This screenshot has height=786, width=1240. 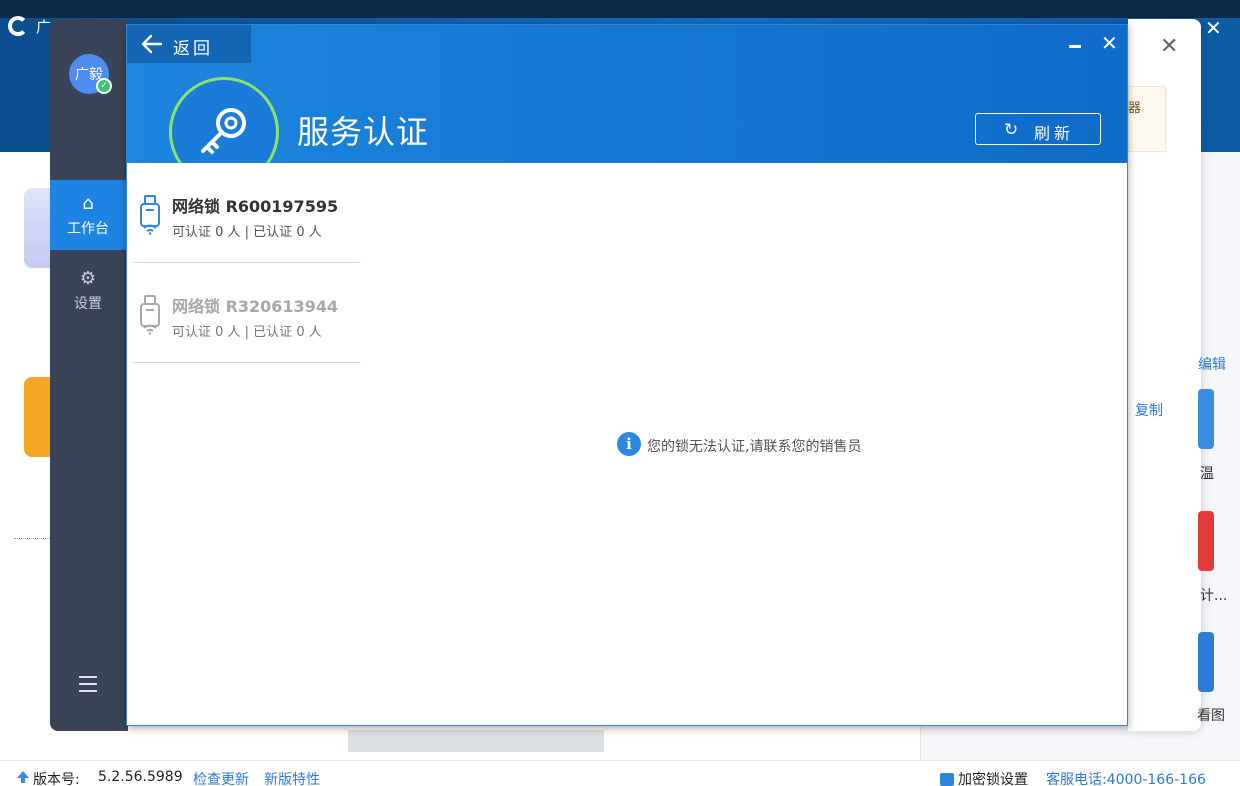 What do you see at coordinates (88, 304) in the screenshot?
I see `sidebar-item-label: 设置` at bounding box center [88, 304].